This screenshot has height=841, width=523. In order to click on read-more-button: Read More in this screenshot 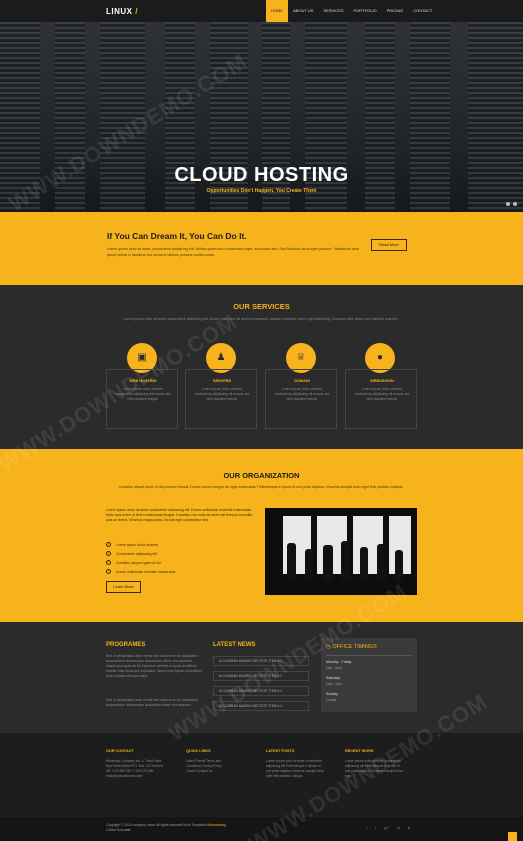, I will do `click(389, 245)`.